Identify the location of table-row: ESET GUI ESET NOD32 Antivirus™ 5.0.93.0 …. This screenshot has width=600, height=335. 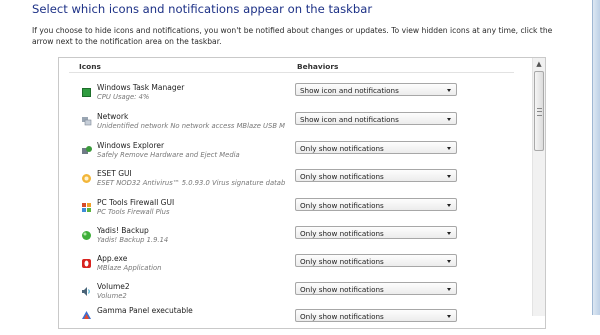
(294, 182).